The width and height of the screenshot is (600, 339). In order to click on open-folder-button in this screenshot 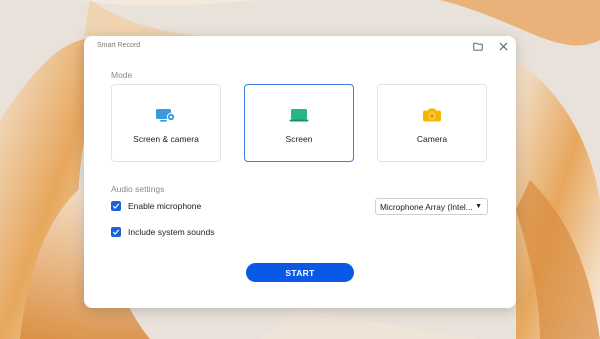, I will do `click(478, 46)`.